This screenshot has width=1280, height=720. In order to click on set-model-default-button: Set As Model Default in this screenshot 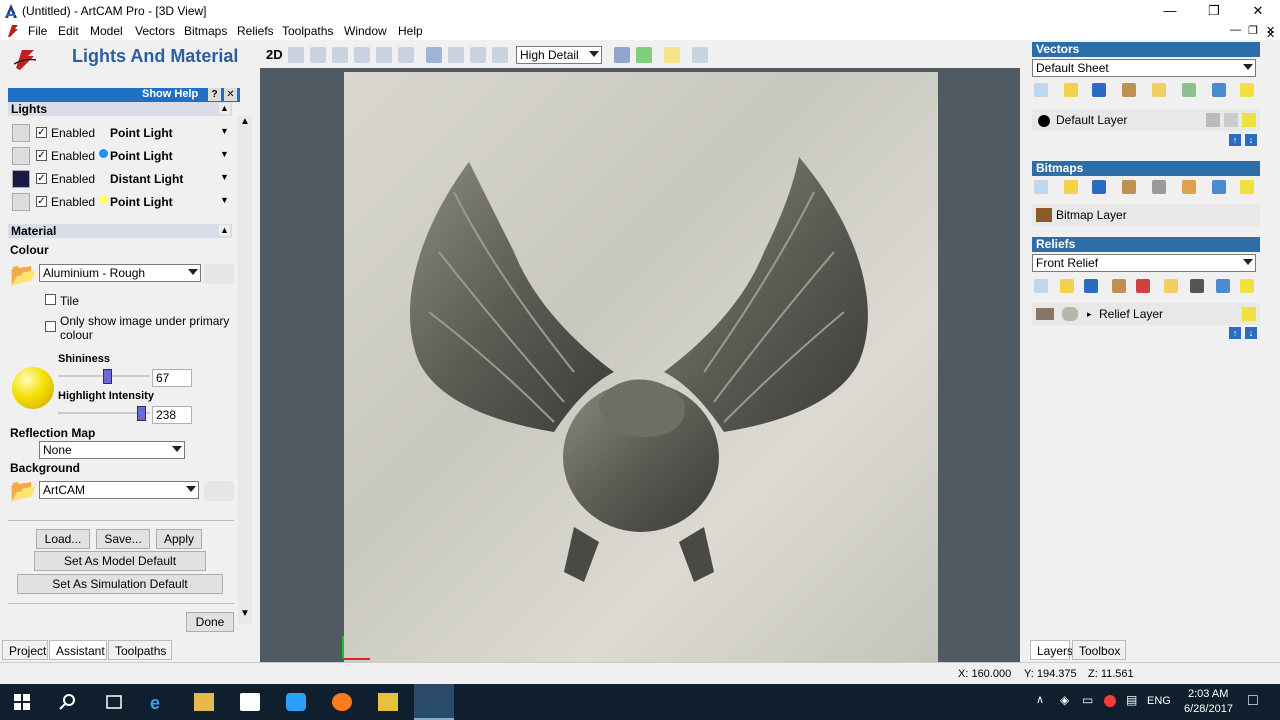, I will do `click(120, 561)`.